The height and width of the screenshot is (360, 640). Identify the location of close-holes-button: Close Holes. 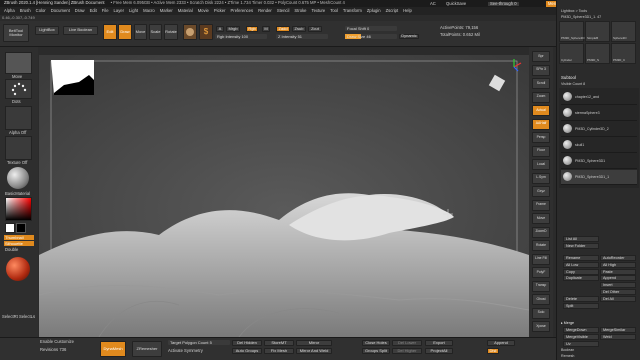
(376, 343).